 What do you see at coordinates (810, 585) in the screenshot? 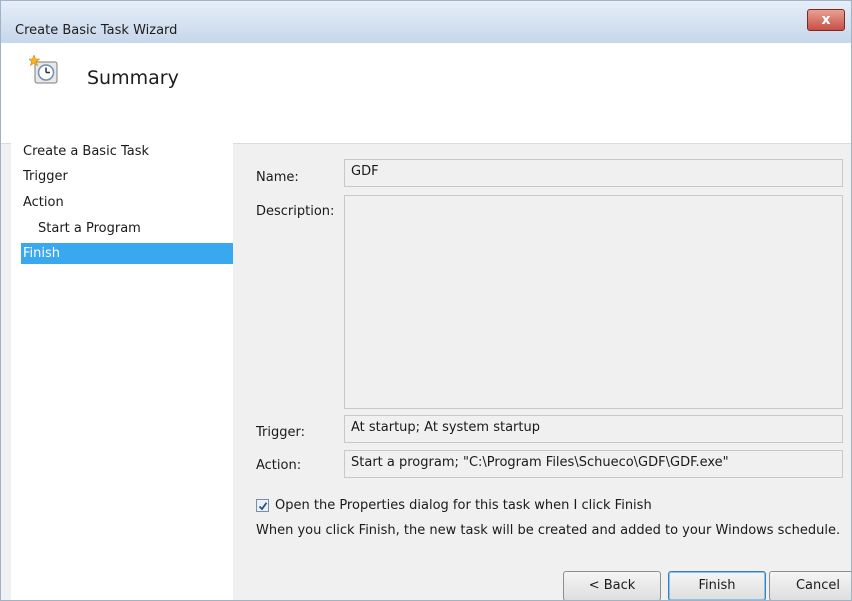
I see `cancel-button: Cancel` at bounding box center [810, 585].